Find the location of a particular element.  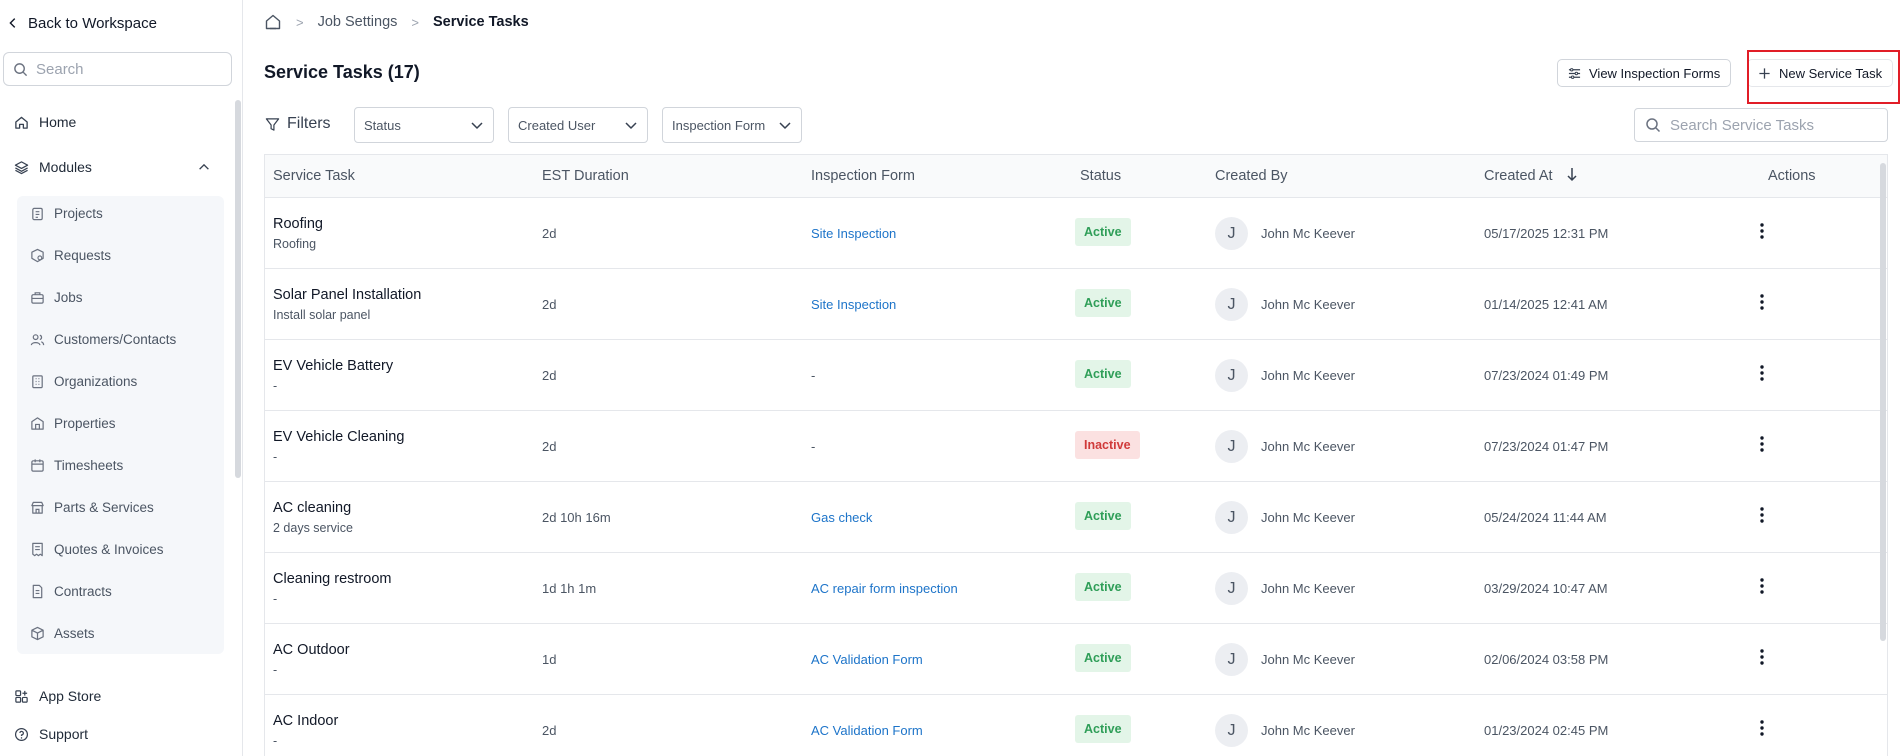

service-task-name: Solar Panel Installation is located at coordinates (347, 295).